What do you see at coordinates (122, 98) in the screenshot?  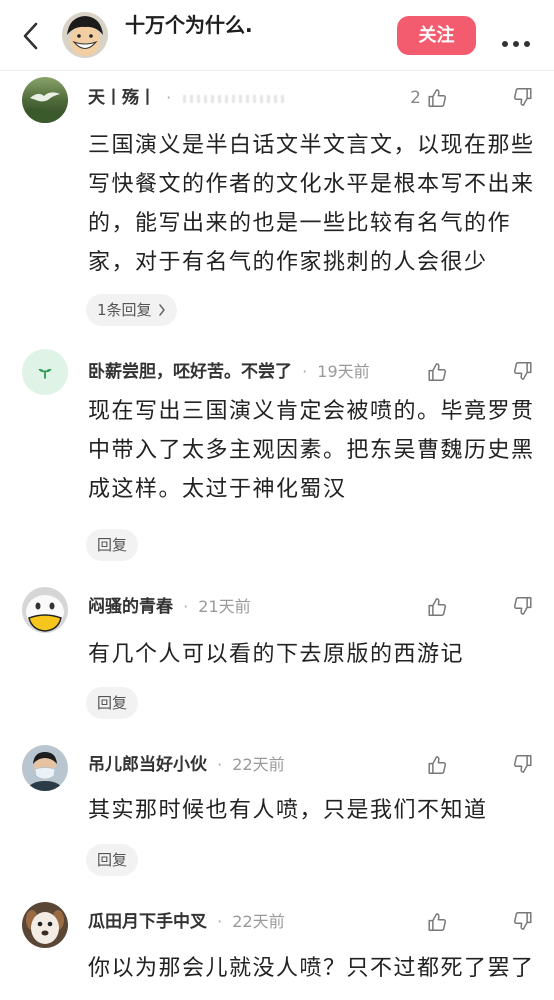 I see `username: 天丨殇丨` at bounding box center [122, 98].